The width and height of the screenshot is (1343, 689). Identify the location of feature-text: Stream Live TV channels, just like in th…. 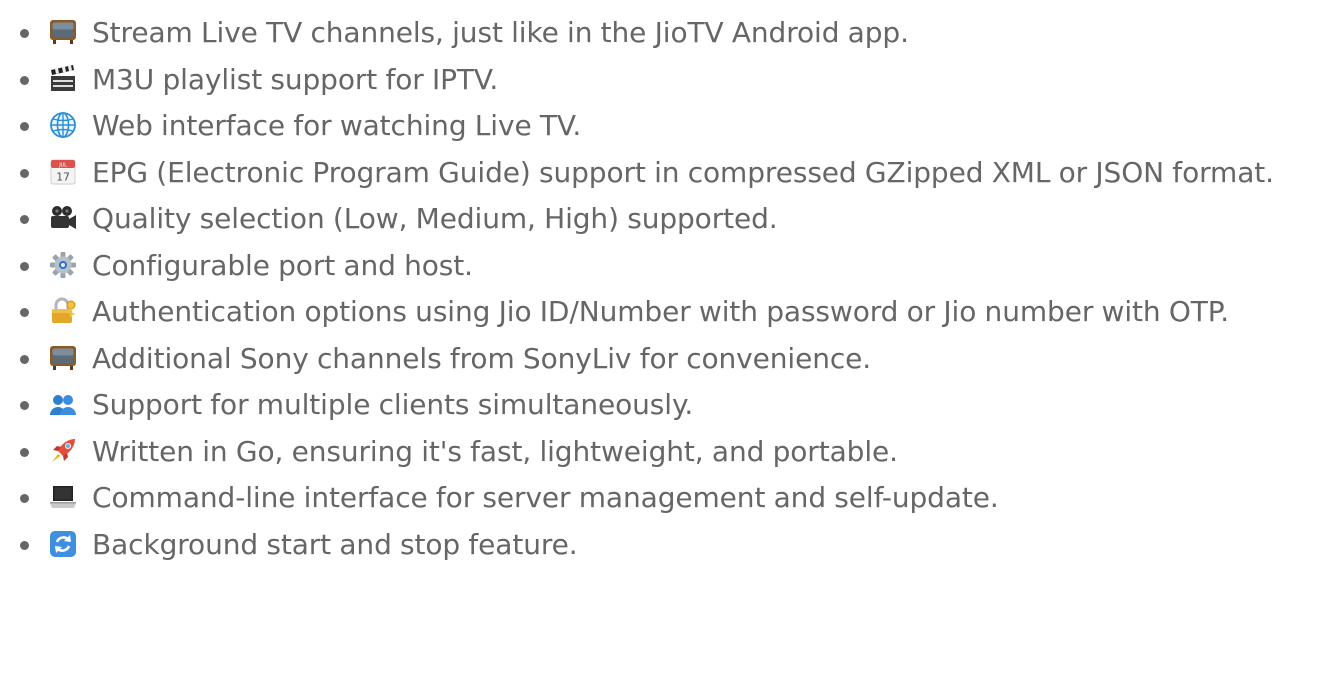
(500, 32).